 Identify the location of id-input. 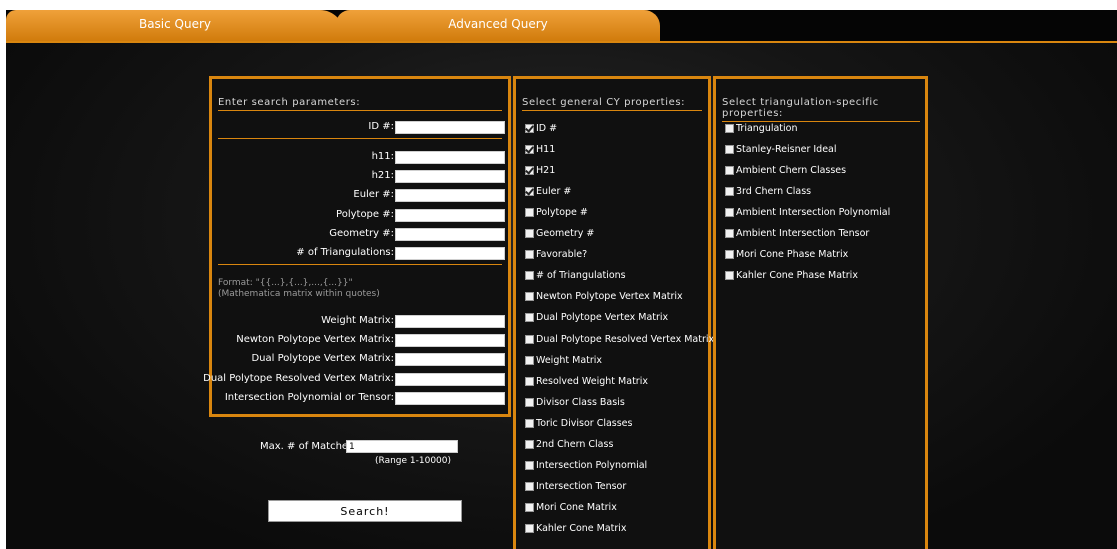
(450, 127).